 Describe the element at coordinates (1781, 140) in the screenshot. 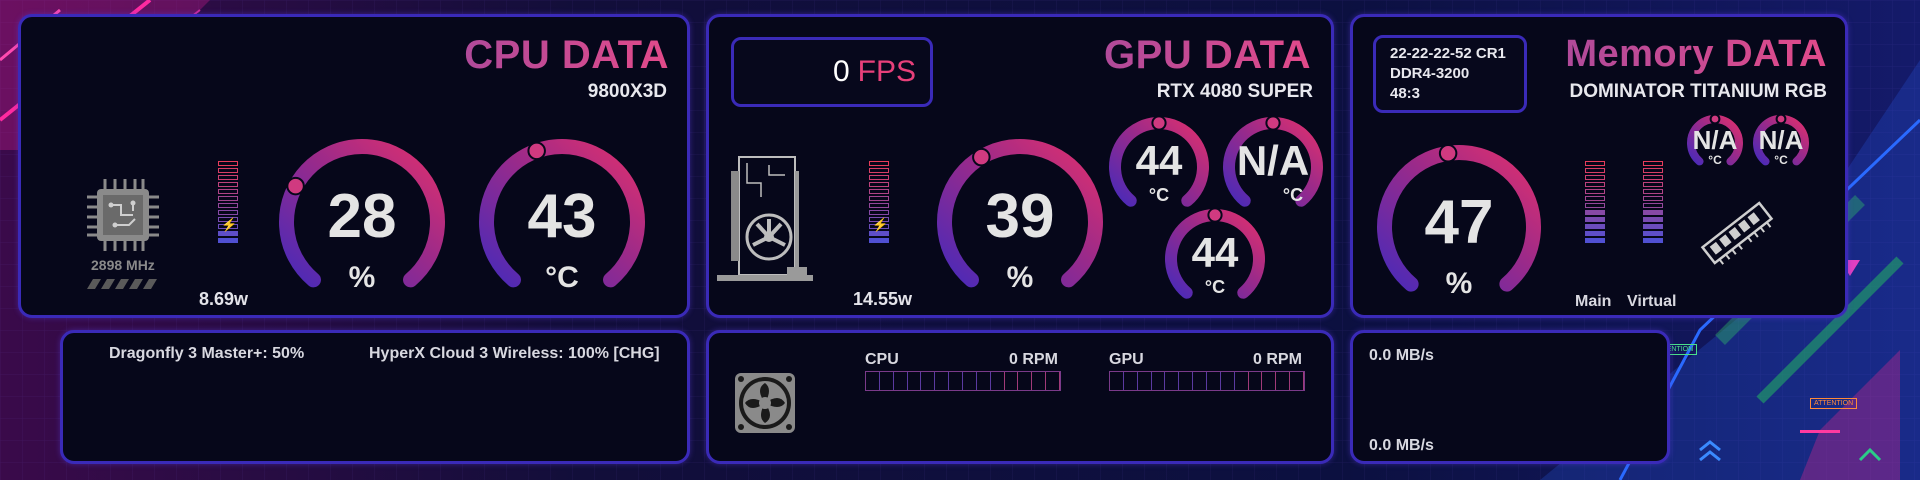

I see `memory-temp-value-2: N/A` at that location.